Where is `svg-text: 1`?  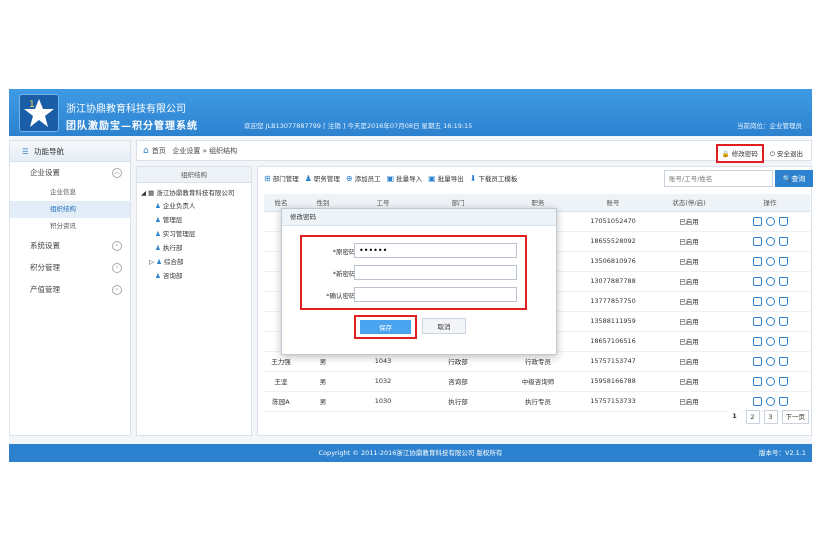 svg-text: 1 is located at coordinates (32, 105).